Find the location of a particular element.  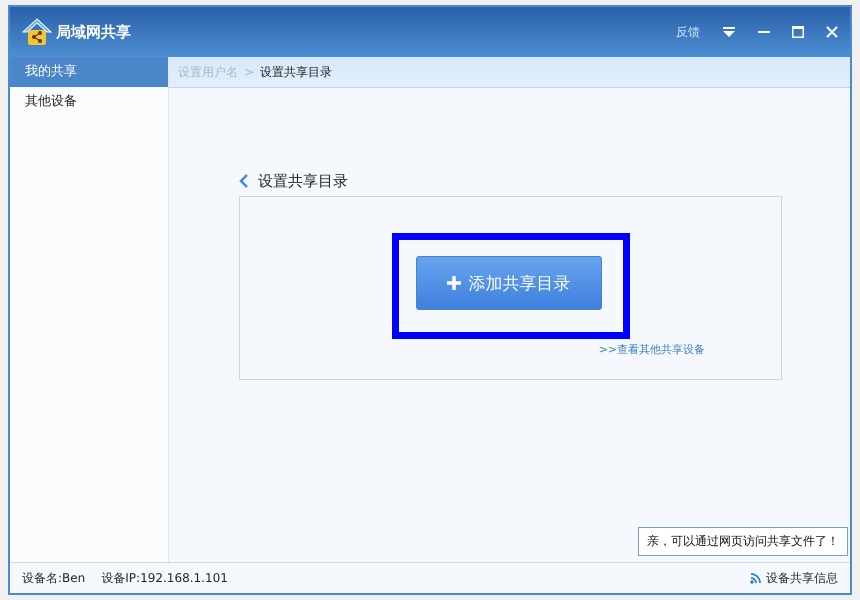

device-name: 设备名:Ben is located at coordinates (54, 578).